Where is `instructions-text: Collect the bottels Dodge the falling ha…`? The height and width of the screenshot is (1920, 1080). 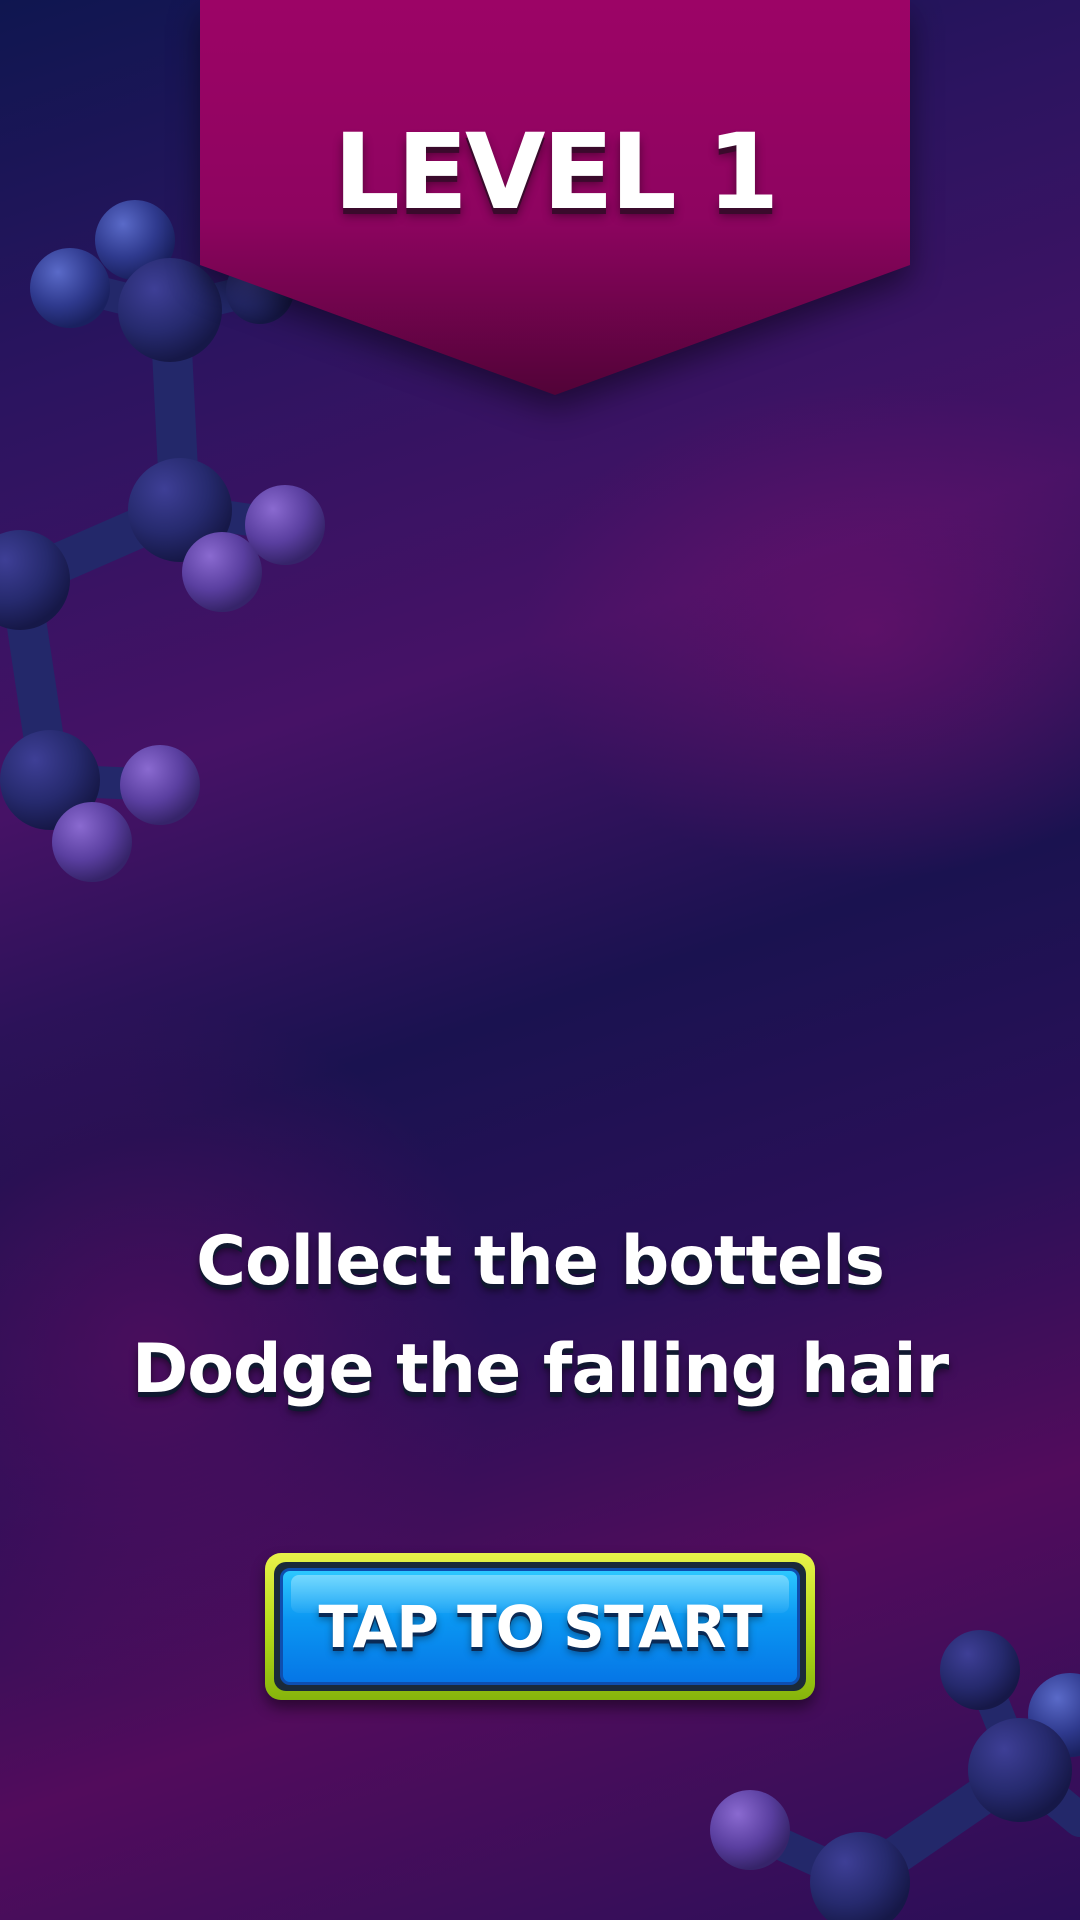
instructions-text: Collect the bottels Dodge the falling ha… is located at coordinates (540, 1316).